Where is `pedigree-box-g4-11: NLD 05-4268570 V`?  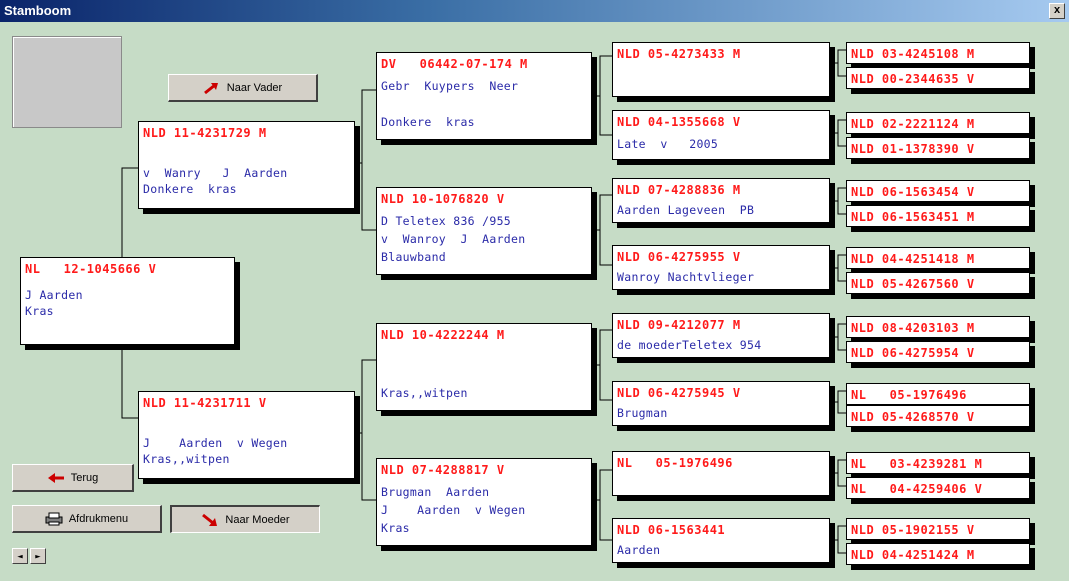
pedigree-box-g4-11: NLD 05-4268570 V is located at coordinates (938, 416).